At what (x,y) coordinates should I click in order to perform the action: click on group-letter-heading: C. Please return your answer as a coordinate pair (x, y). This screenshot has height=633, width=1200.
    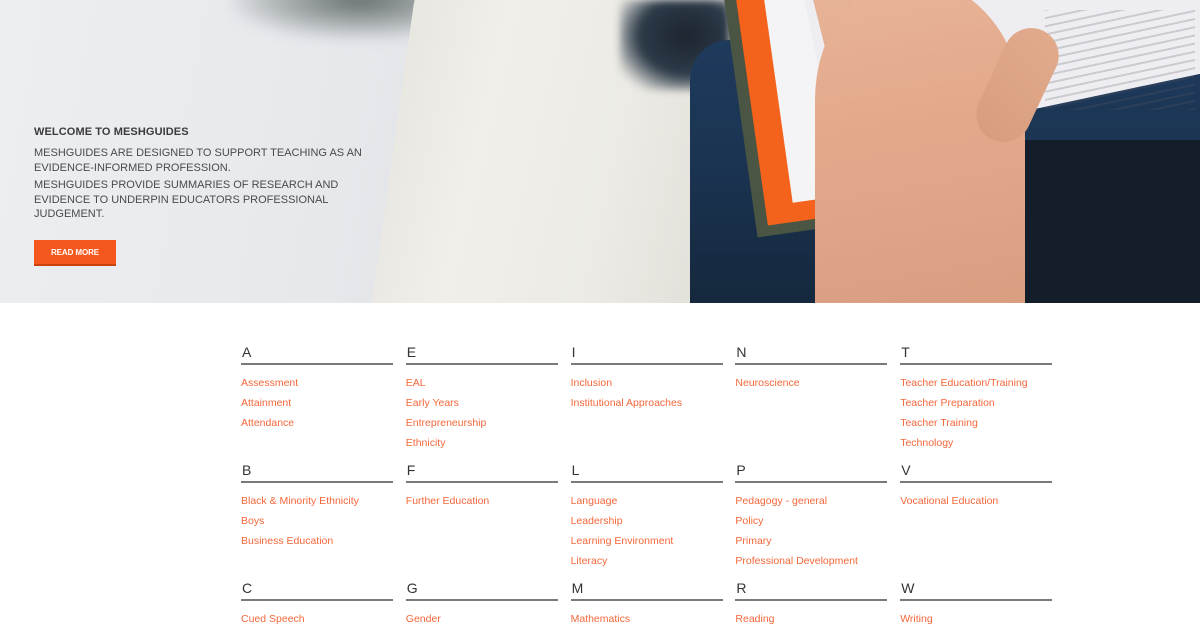
    Looking at the image, I should click on (247, 588).